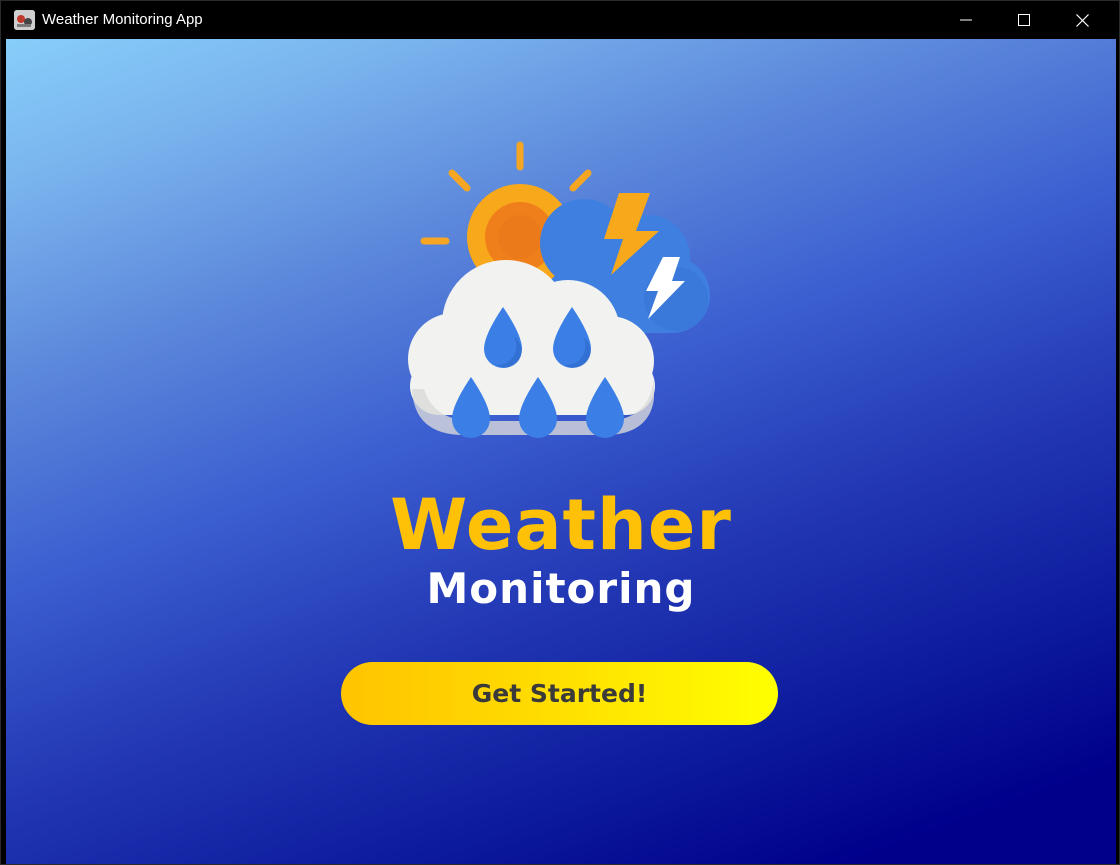  I want to click on close-button, so click(1082, 20).